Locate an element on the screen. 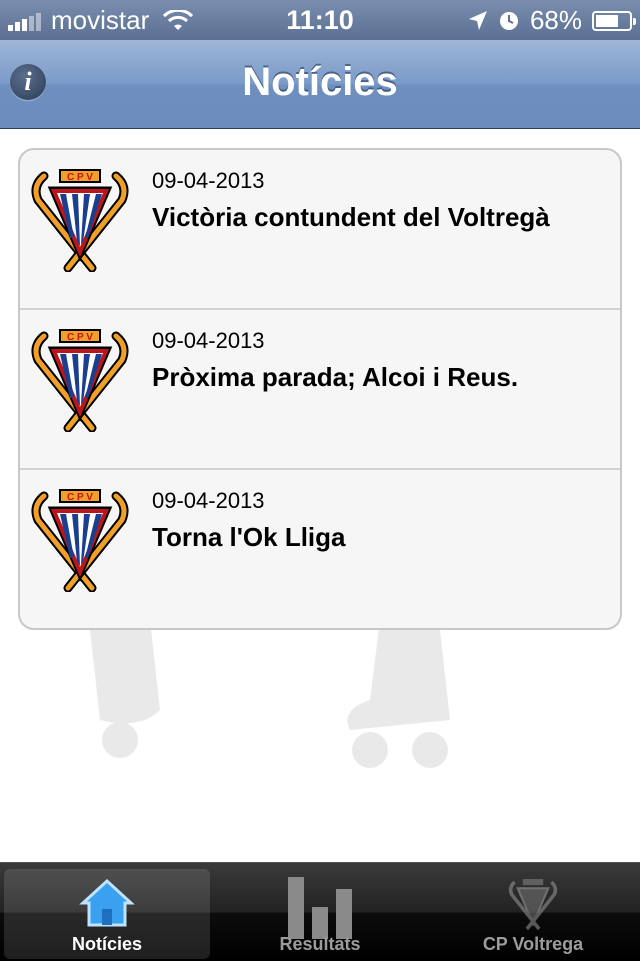 Image resolution: width=640 pixels, height=961 pixels. news-title: Torna l'Ok Lliga is located at coordinates (249, 537).